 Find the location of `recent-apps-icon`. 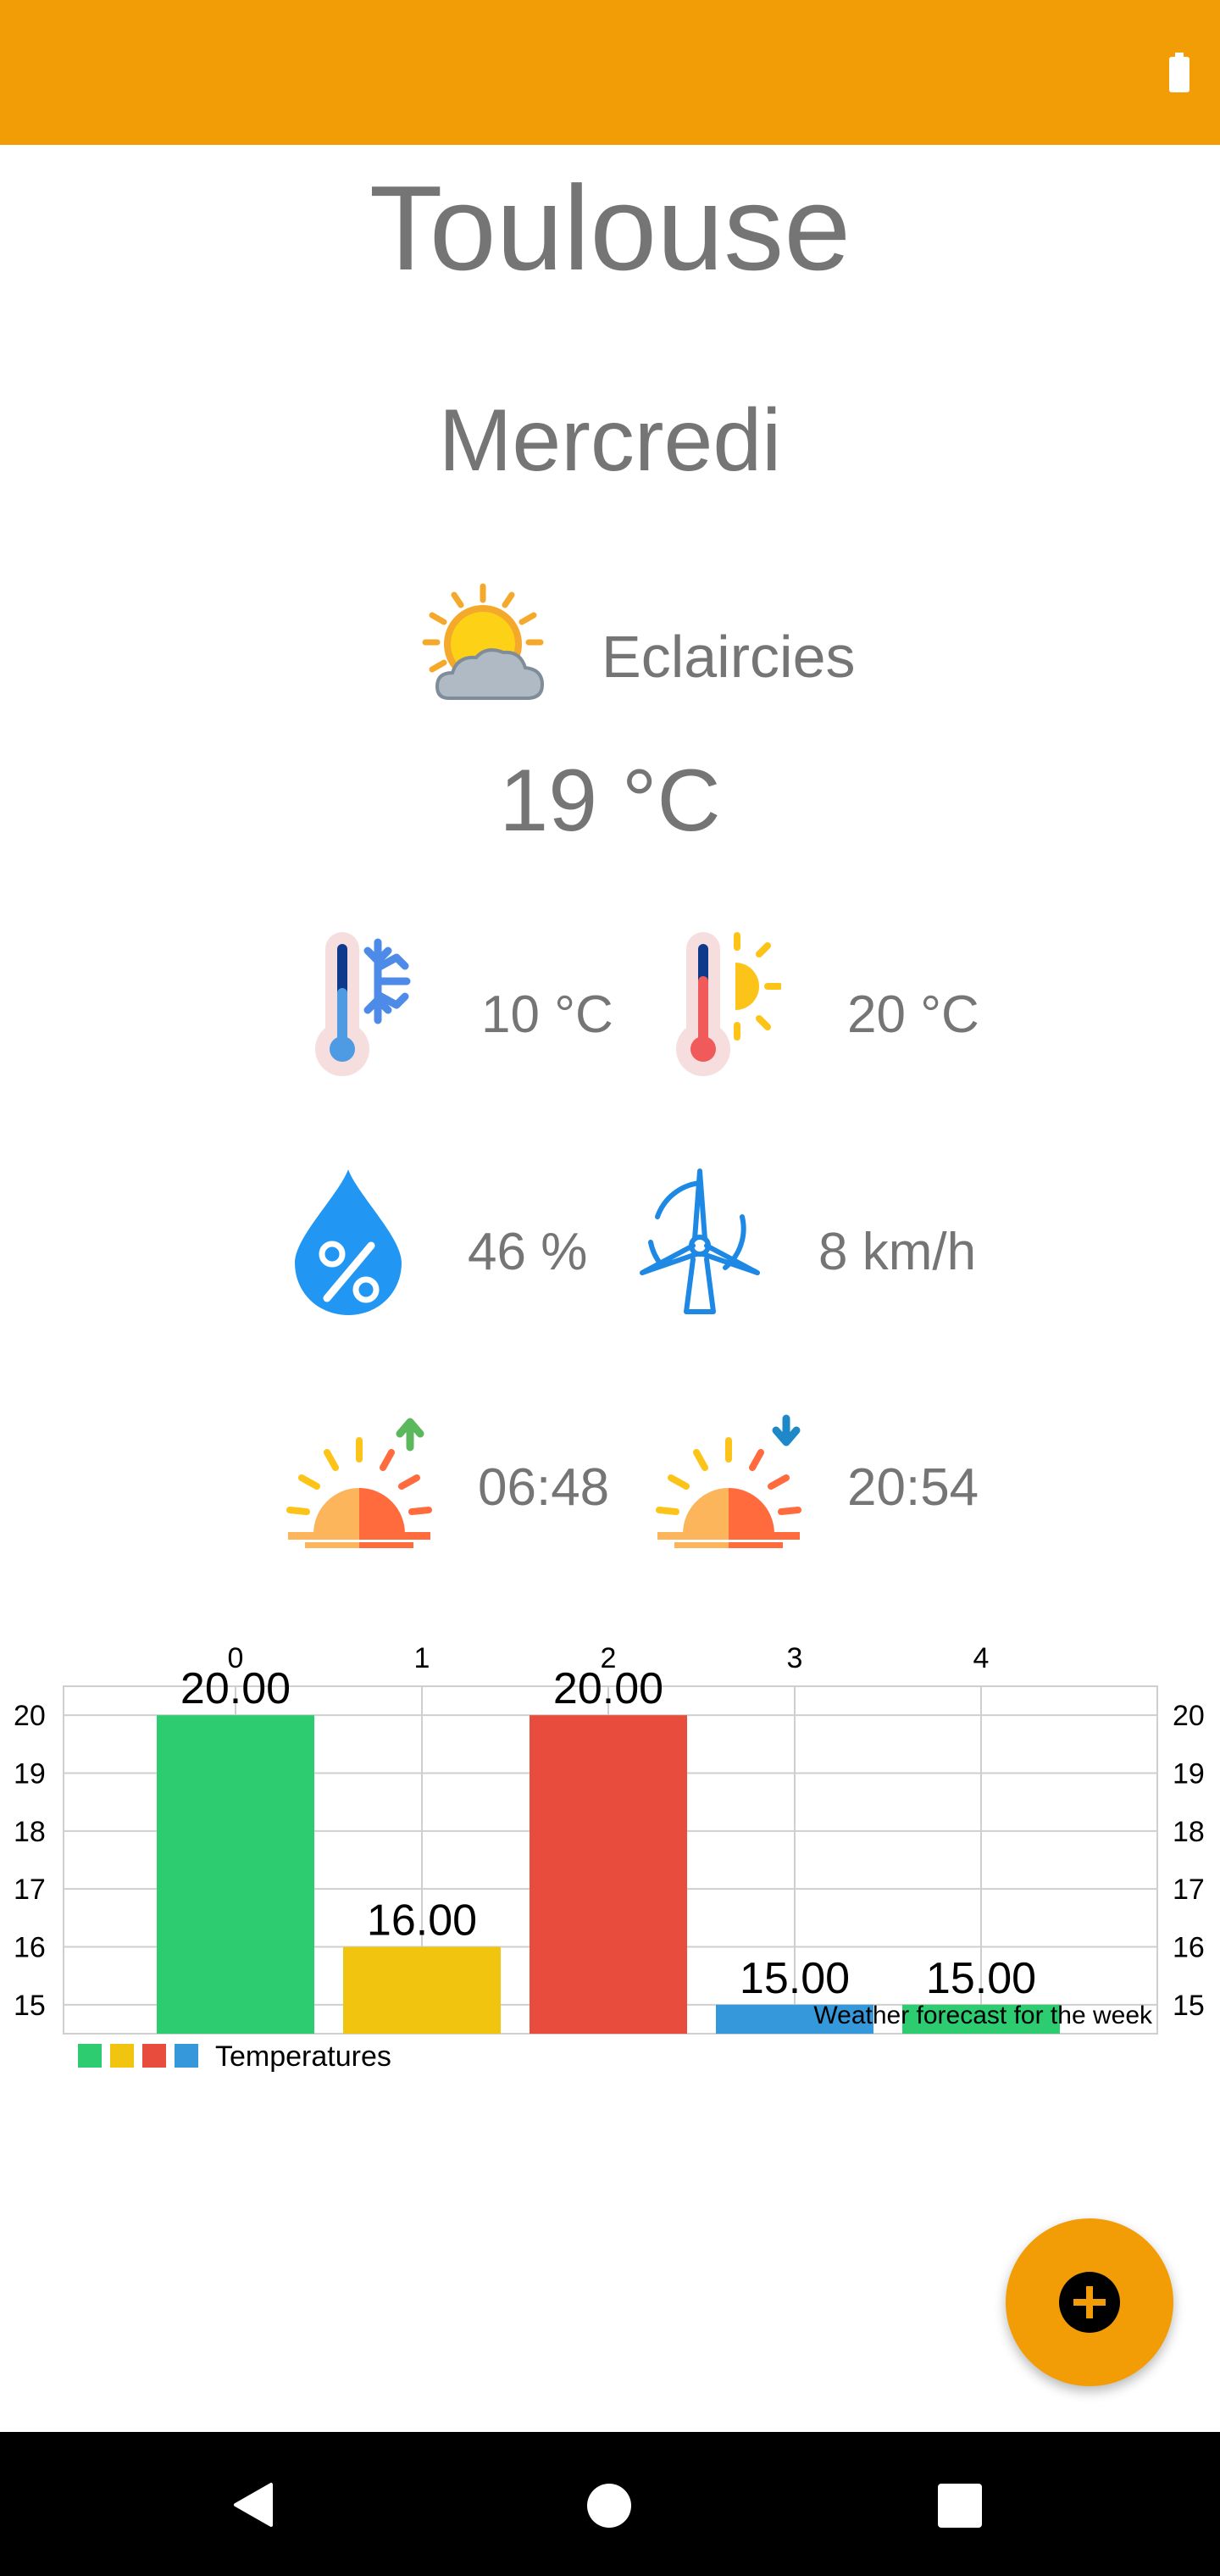

recent-apps-icon is located at coordinates (960, 2506).